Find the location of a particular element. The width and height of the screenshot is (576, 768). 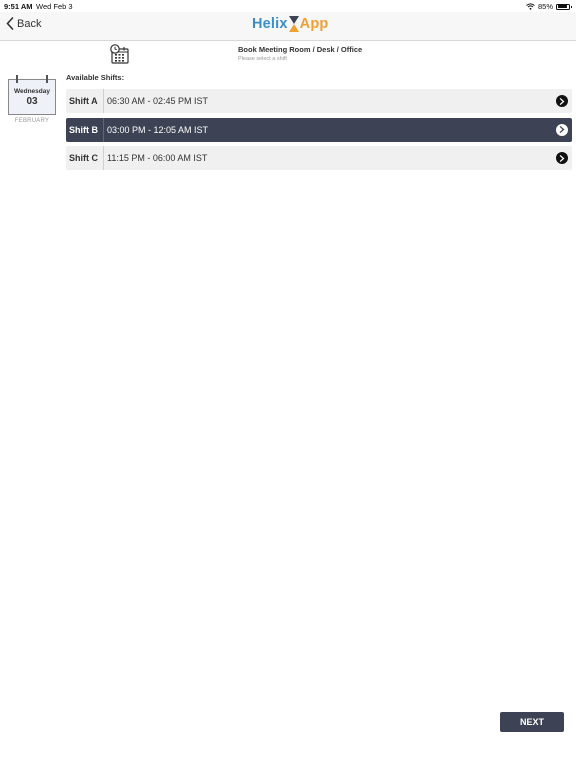

nav-bar: Back Helix App is located at coordinates (288, 26).